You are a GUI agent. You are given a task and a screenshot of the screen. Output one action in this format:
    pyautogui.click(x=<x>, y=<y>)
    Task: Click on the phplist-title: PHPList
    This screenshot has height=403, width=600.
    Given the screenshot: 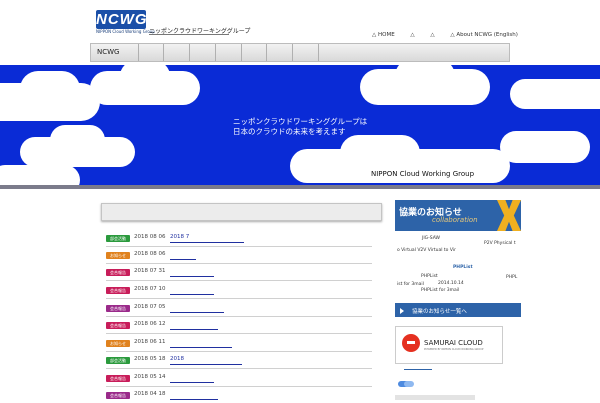 What is the action you would take?
    pyautogui.click(x=463, y=267)
    